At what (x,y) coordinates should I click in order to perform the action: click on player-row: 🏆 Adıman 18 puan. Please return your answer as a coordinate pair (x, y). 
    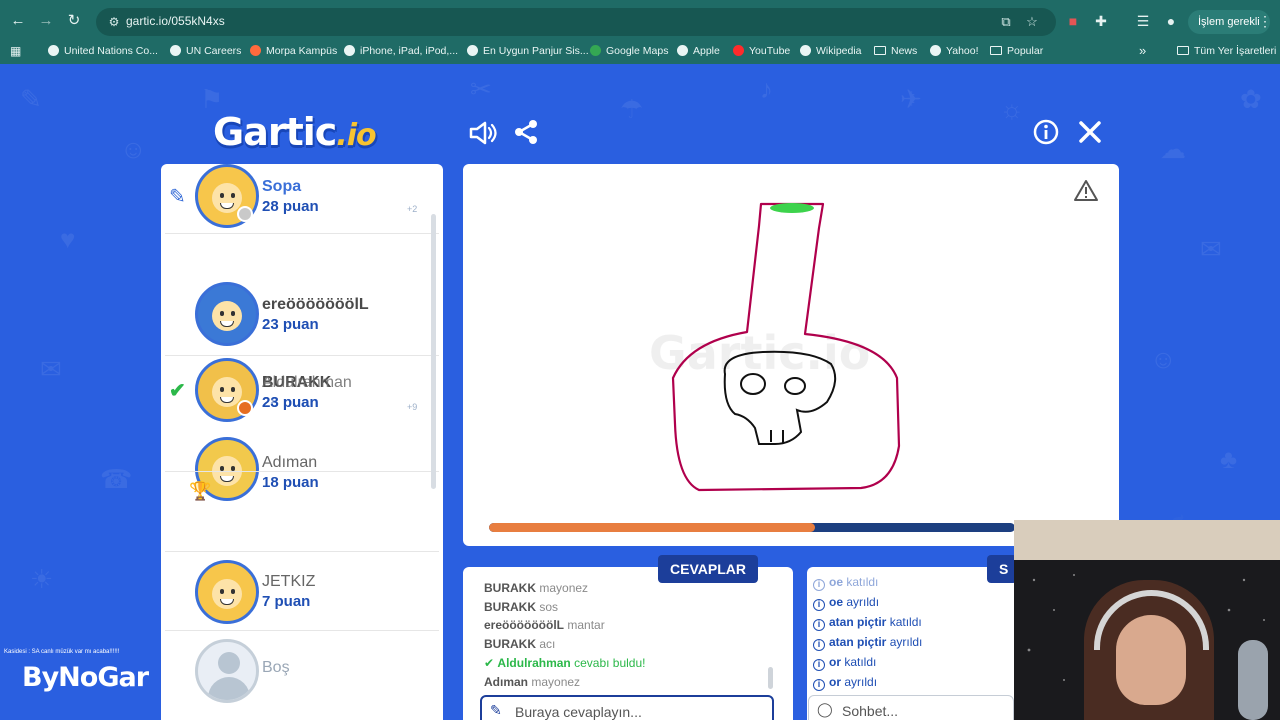
    Looking at the image, I should click on (302, 476).